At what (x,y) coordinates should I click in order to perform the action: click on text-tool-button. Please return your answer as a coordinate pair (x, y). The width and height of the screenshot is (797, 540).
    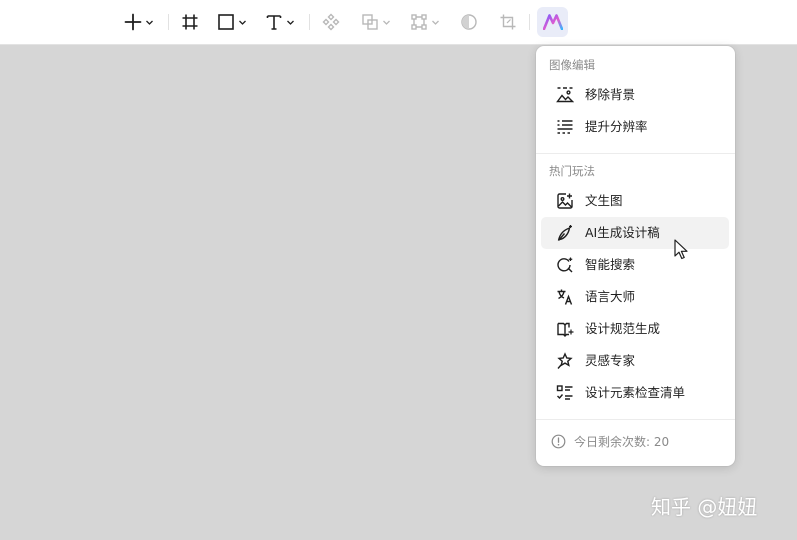
    Looking at the image, I should click on (280, 22).